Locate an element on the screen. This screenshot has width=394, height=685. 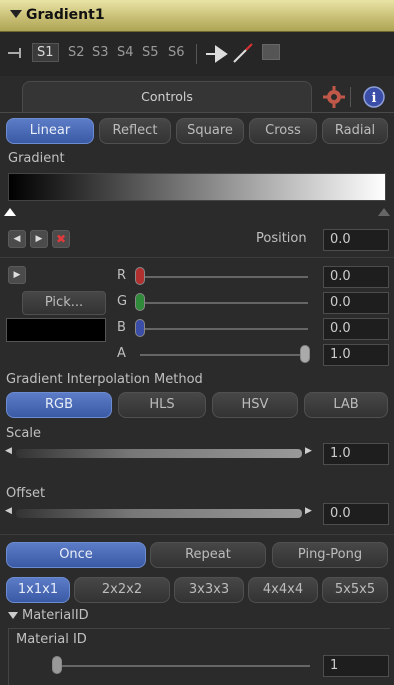
arrow-right-icon is located at coordinates (217, 55).